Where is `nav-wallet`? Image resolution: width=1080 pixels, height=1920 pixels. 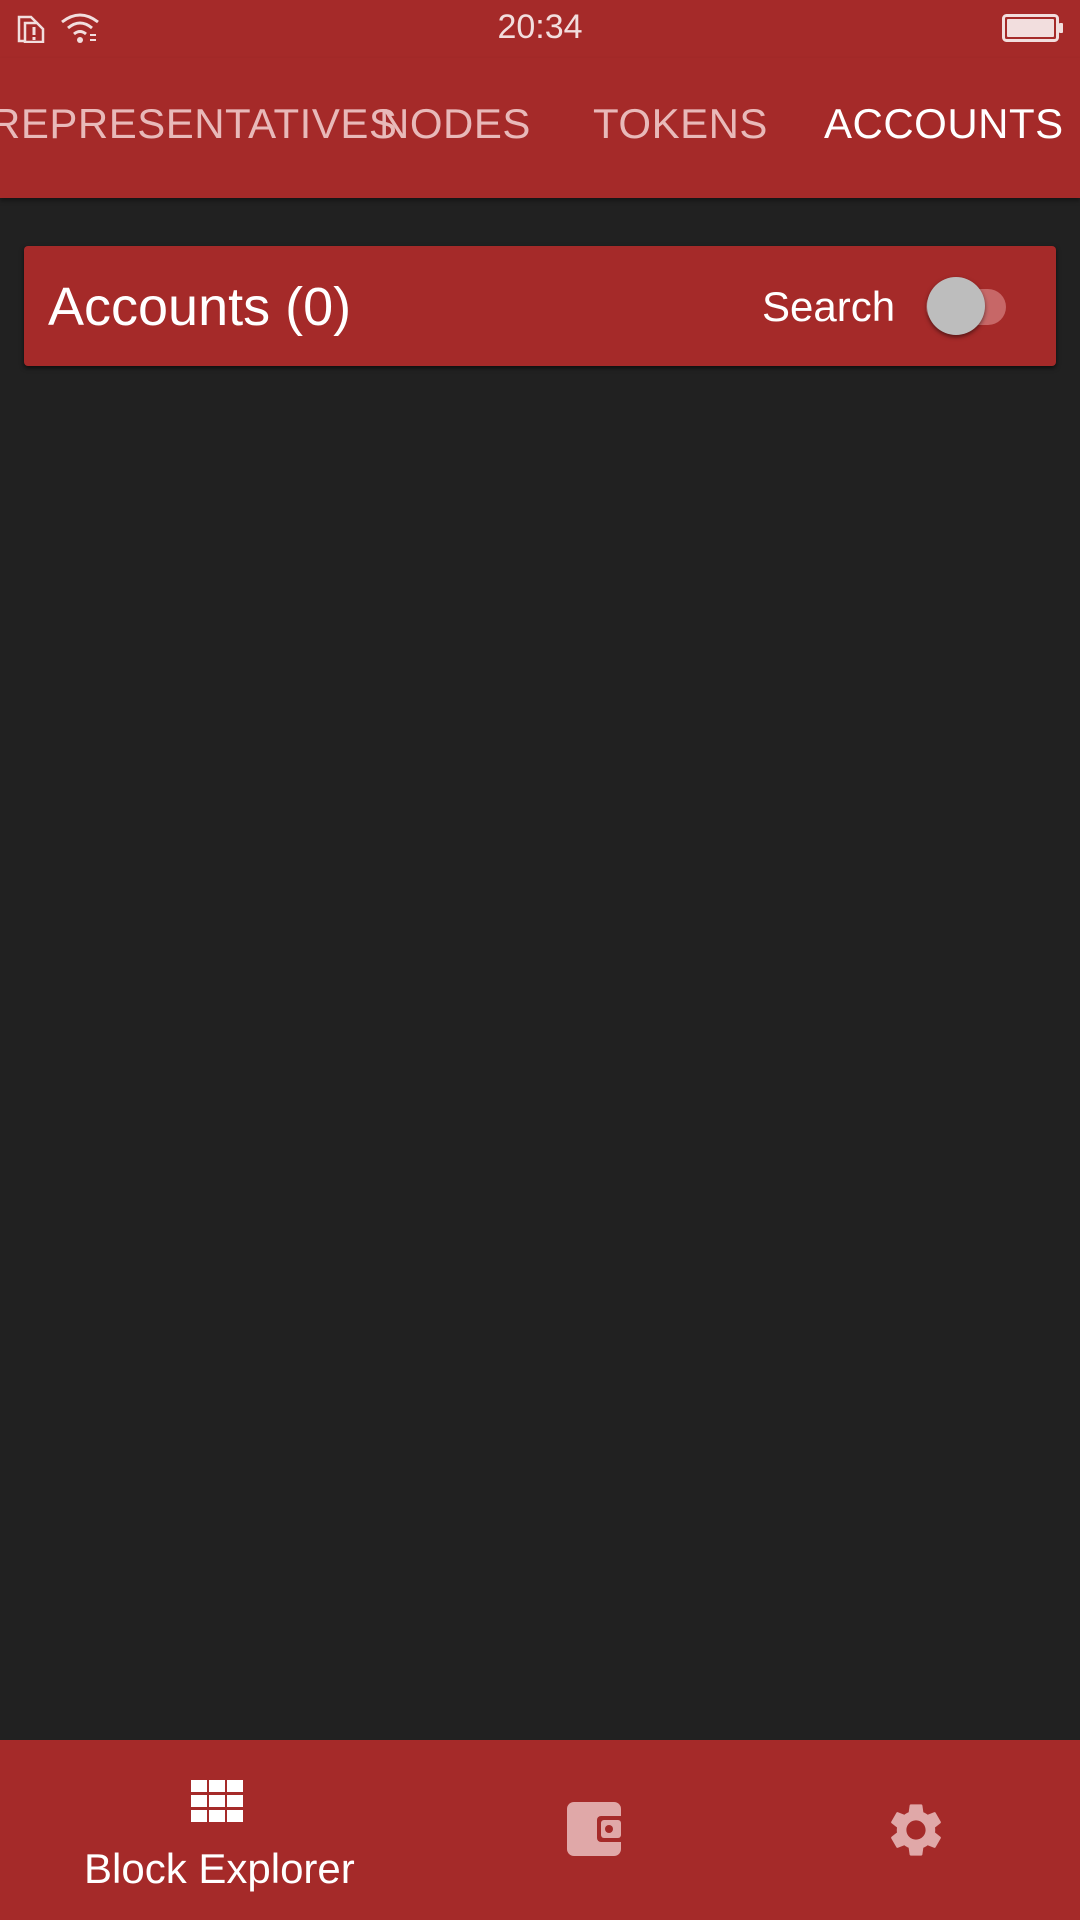 nav-wallet is located at coordinates (595, 1830).